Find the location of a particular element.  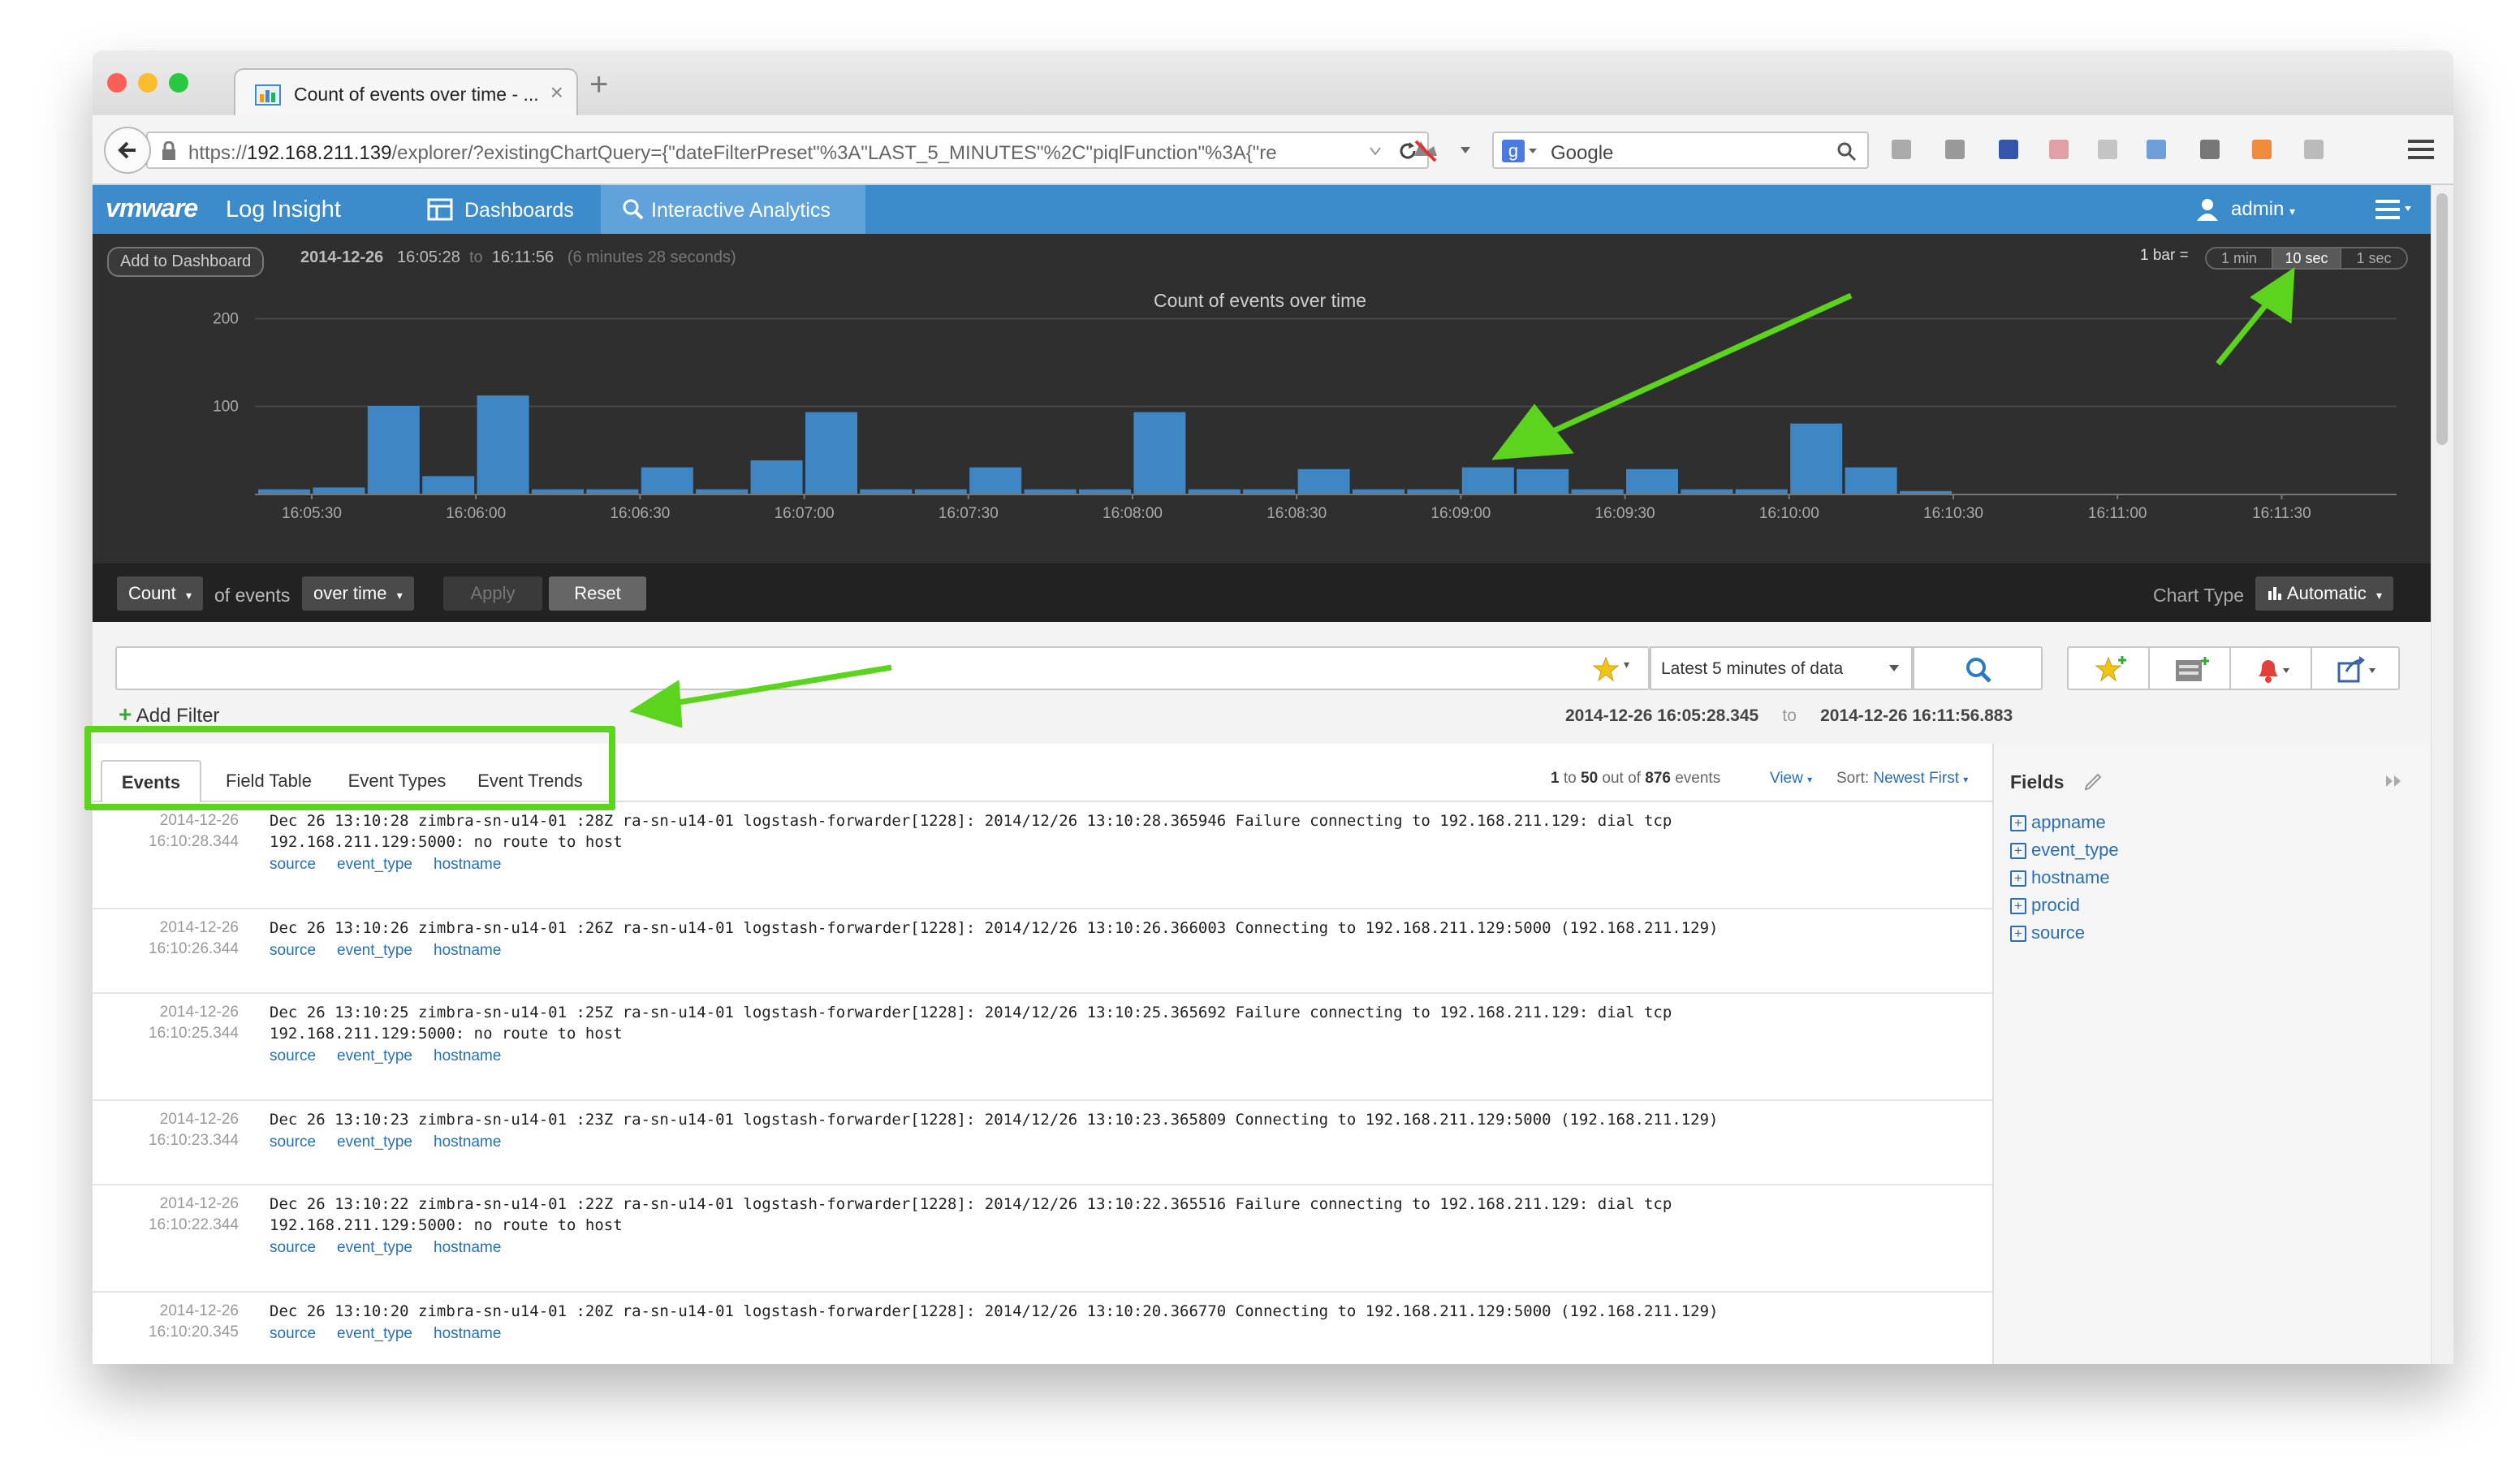

chart-arrow is located at coordinates (1703, 363).